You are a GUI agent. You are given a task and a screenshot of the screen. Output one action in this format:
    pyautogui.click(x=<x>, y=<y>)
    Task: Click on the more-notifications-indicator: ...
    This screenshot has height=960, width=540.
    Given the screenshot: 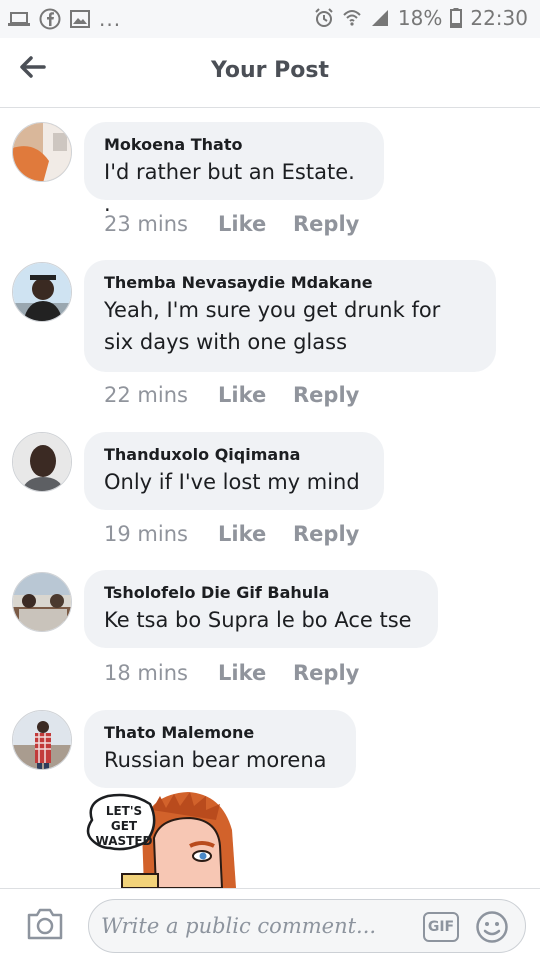 What is the action you would take?
    pyautogui.click(x=110, y=19)
    